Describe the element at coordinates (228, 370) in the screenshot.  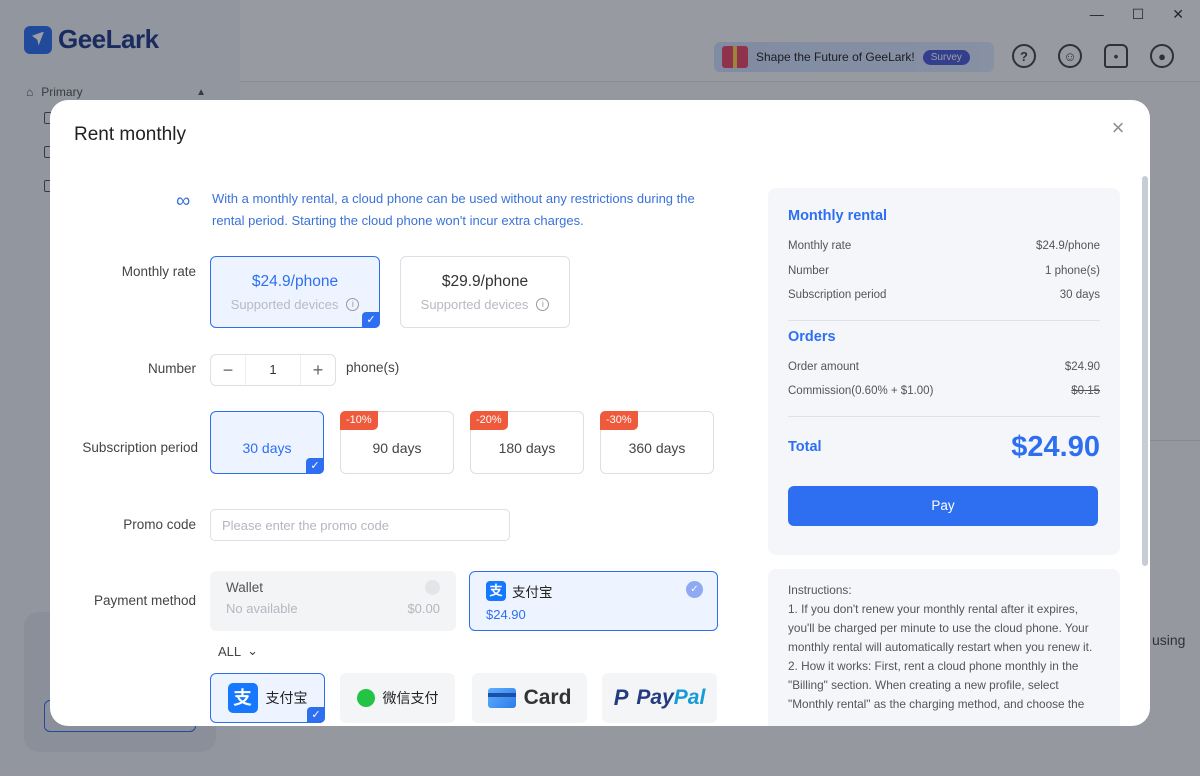
I see `decrement-button: −` at that location.